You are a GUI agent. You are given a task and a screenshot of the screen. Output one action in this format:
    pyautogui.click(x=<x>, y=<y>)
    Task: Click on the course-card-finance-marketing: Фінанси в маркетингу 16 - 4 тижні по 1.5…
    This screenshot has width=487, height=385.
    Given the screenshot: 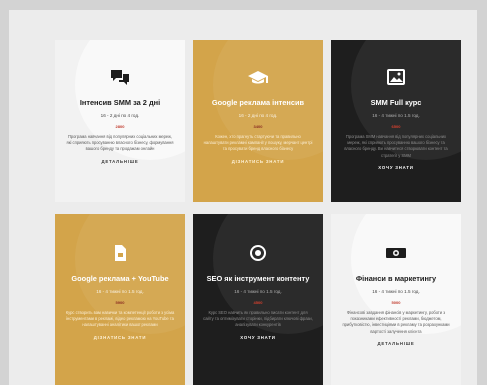 What is the action you would take?
    pyautogui.click(x=396, y=299)
    